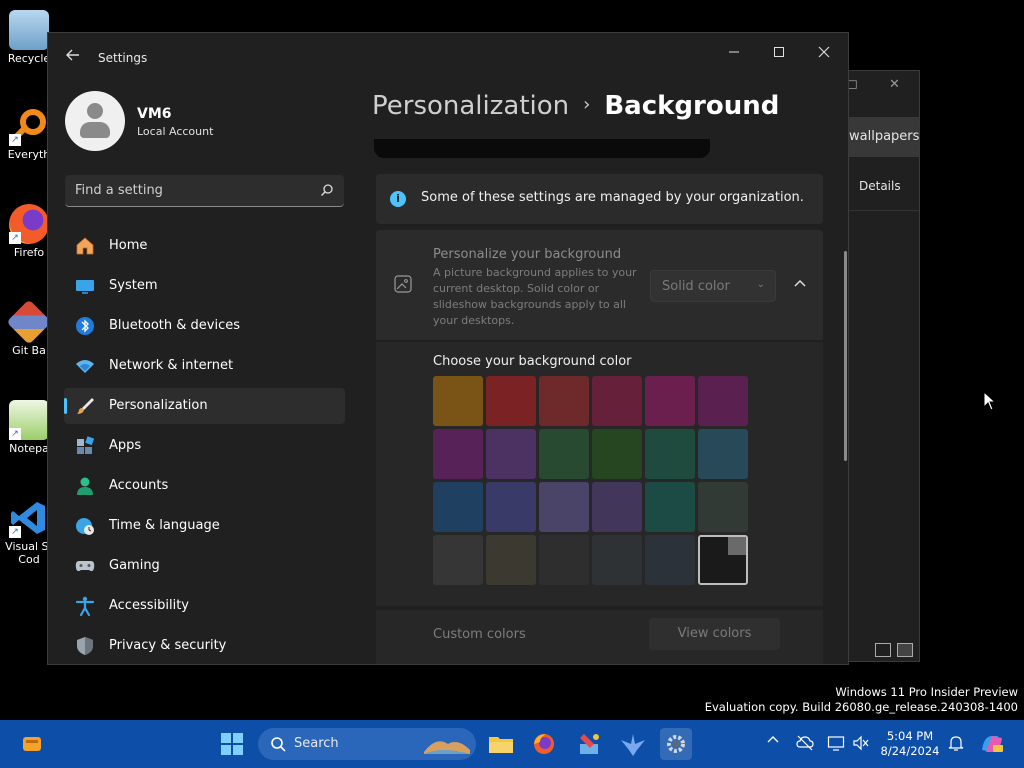  Describe the element at coordinates (883, 191) in the screenshot. I see `details-button: Details` at that location.